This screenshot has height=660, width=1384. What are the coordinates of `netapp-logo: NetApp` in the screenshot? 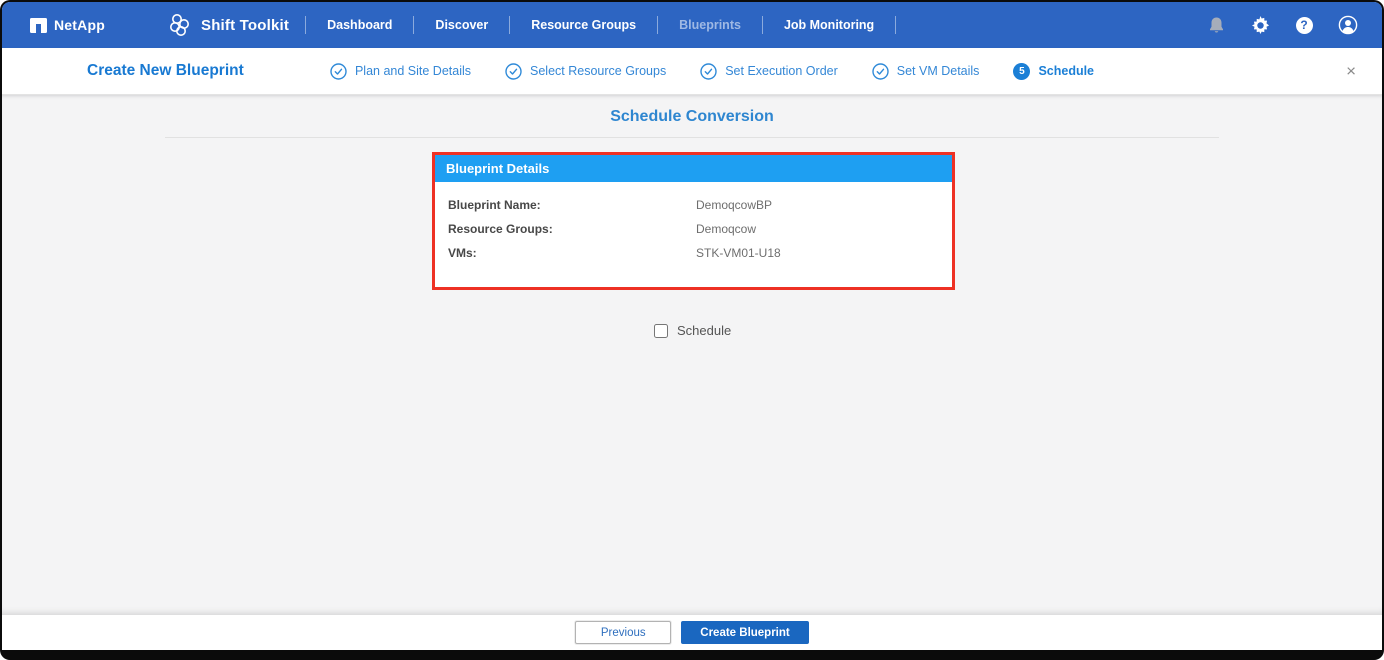 It's located at (67, 25).